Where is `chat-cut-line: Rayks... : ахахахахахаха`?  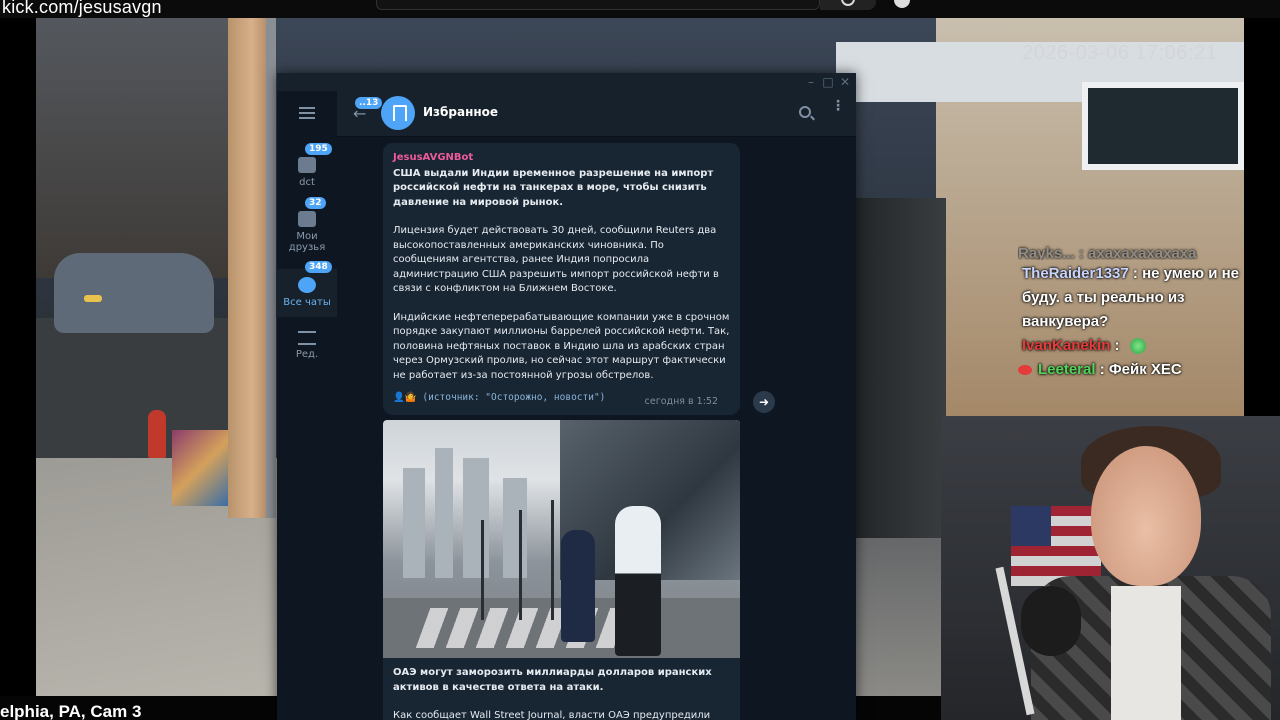 chat-cut-line: Rayks... : ахахахахахаха is located at coordinates (1107, 252).